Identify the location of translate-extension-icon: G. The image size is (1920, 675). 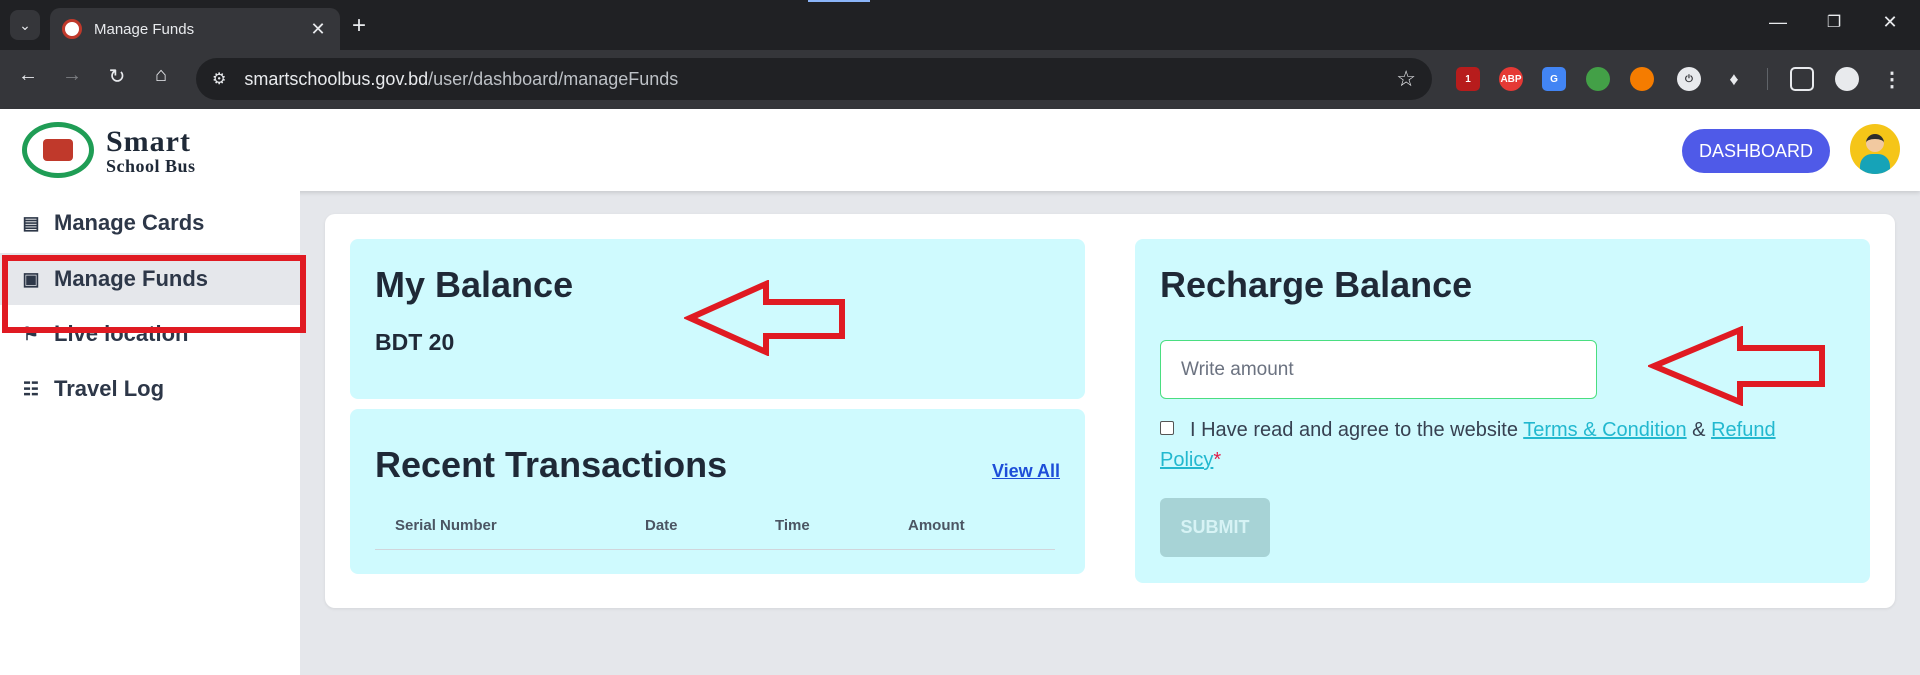
(1554, 79).